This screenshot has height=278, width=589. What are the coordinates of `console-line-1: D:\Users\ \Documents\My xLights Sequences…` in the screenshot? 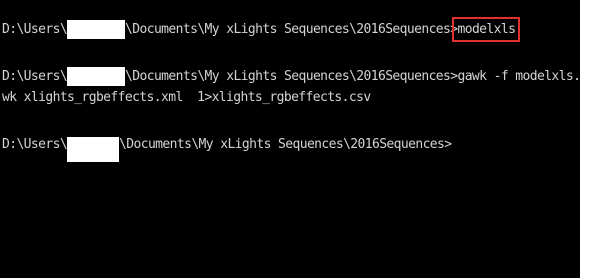 It's located at (261, 29).